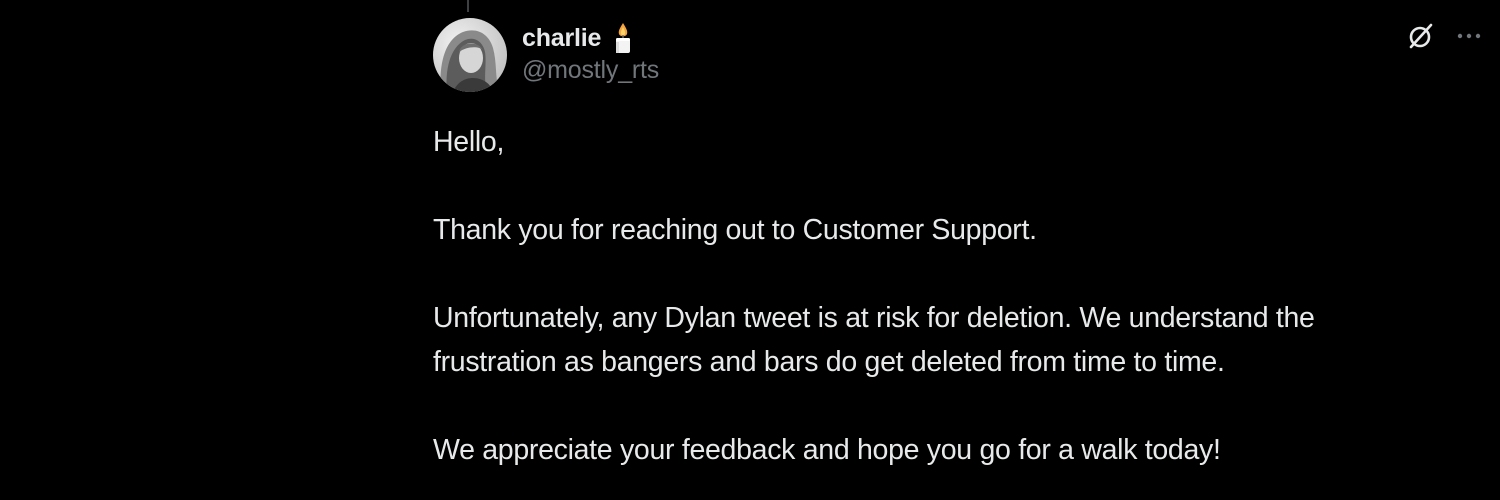  What do you see at coordinates (469, 142) in the screenshot?
I see `tweet-text-line: Hello,` at bounding box center [469, 142].